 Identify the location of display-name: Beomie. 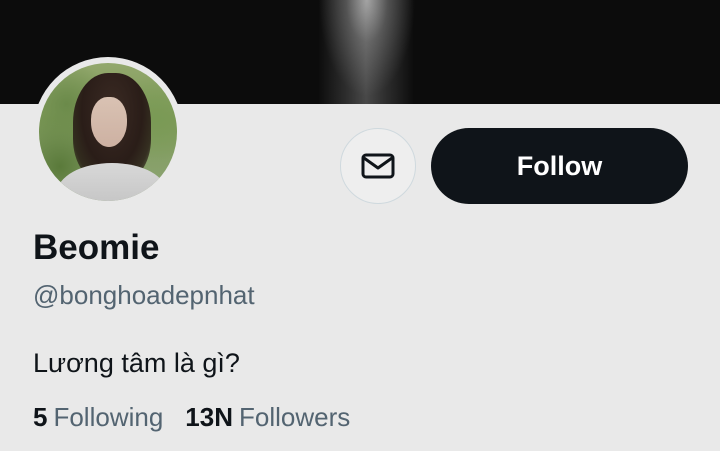
(96, 247).